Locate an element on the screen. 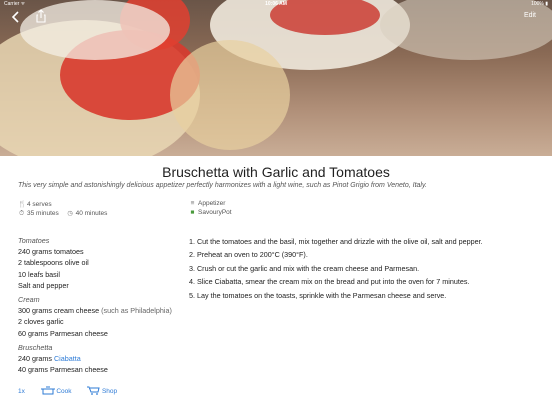  cook-label: Cook is located at coordinates (64, 391).